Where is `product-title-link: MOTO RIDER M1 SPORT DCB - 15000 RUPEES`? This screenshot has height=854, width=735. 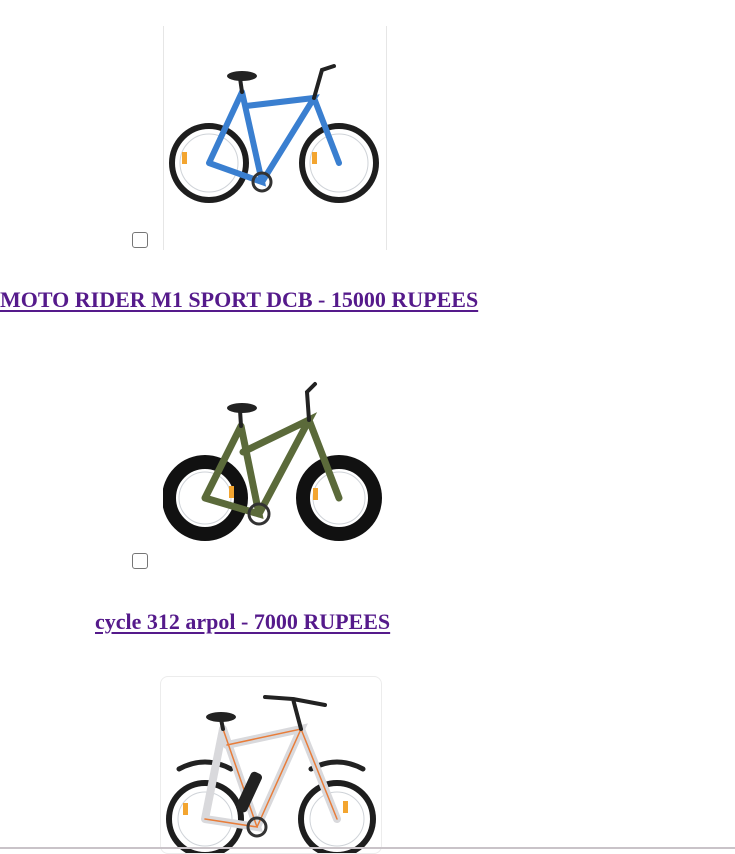 product-title-link: MOTO RIDER M1 SPORT DCB - 15000 RUPEES is located at coordinates (239, 300).